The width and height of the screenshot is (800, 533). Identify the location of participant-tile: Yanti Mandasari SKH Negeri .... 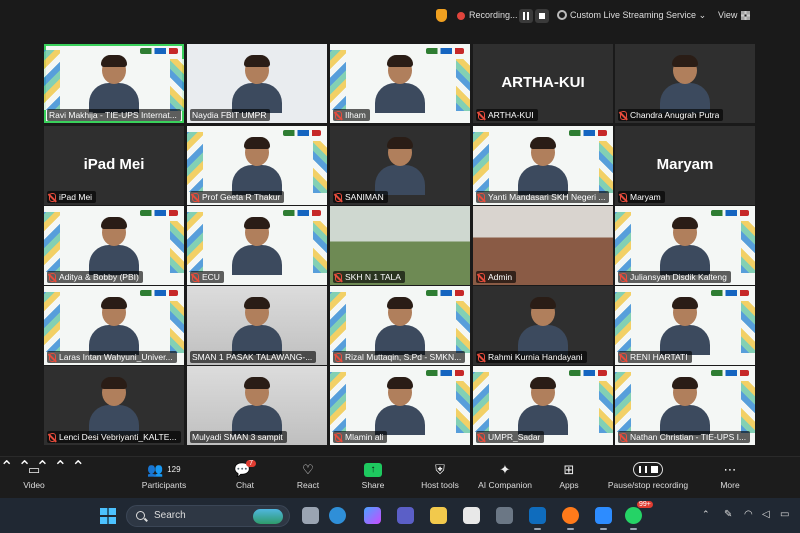
(543, 165).